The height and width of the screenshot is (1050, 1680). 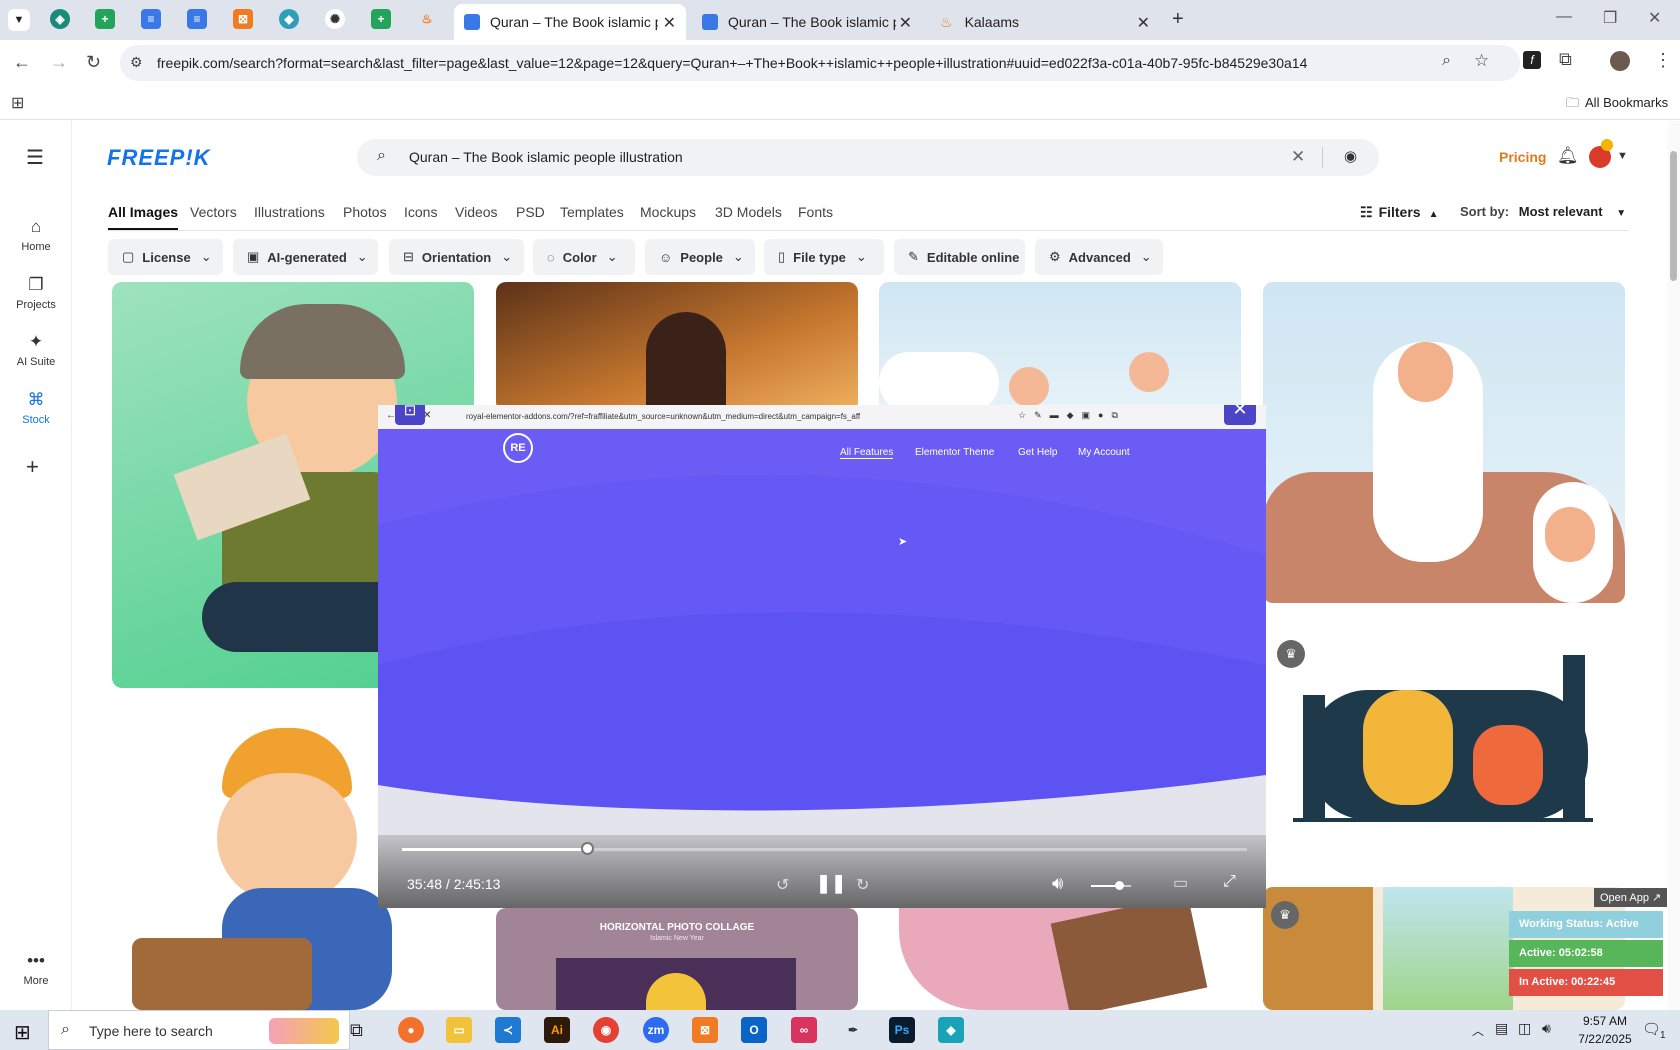 I want to click on chip-orientation: ⊟ Orientation ⌄, so click(x=456, y=257).